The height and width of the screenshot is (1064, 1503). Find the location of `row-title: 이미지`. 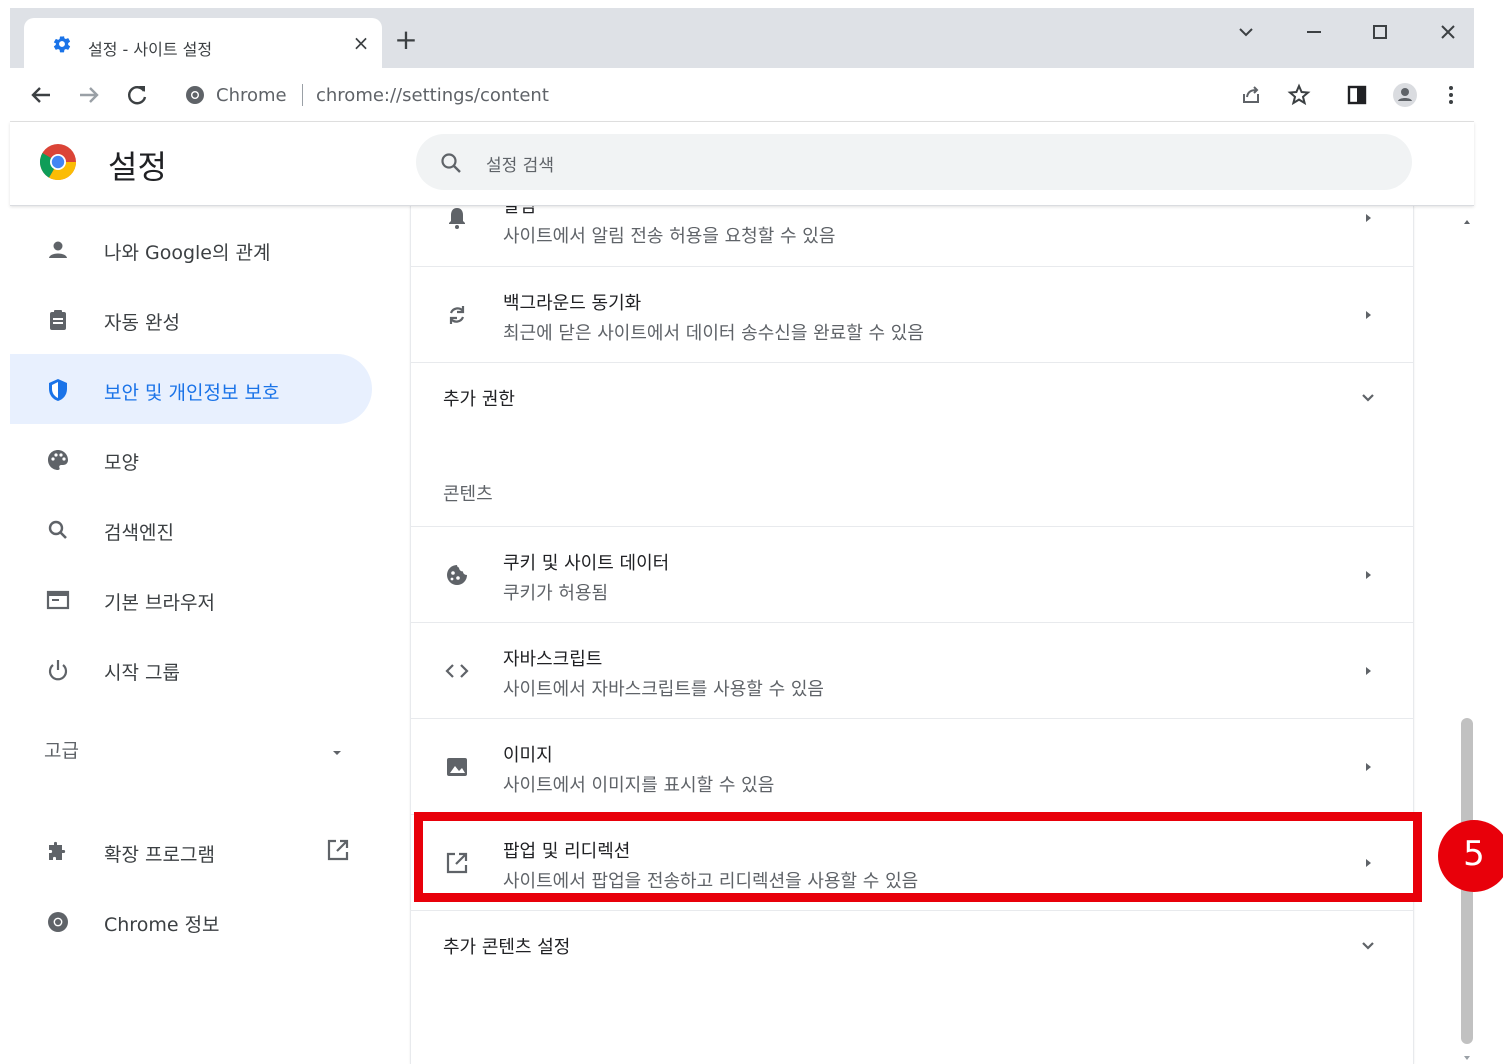

row-title: 이미지 is located at coordinates (528, 755).